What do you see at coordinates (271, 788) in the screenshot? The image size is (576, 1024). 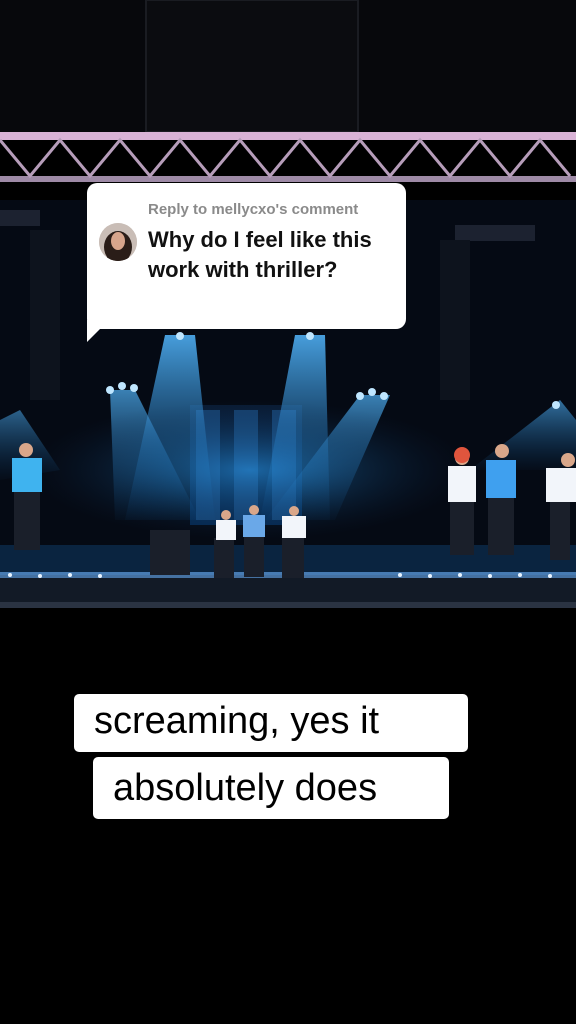 I see `caption-line-2: absolutely does` at bounding box center [271, 788].